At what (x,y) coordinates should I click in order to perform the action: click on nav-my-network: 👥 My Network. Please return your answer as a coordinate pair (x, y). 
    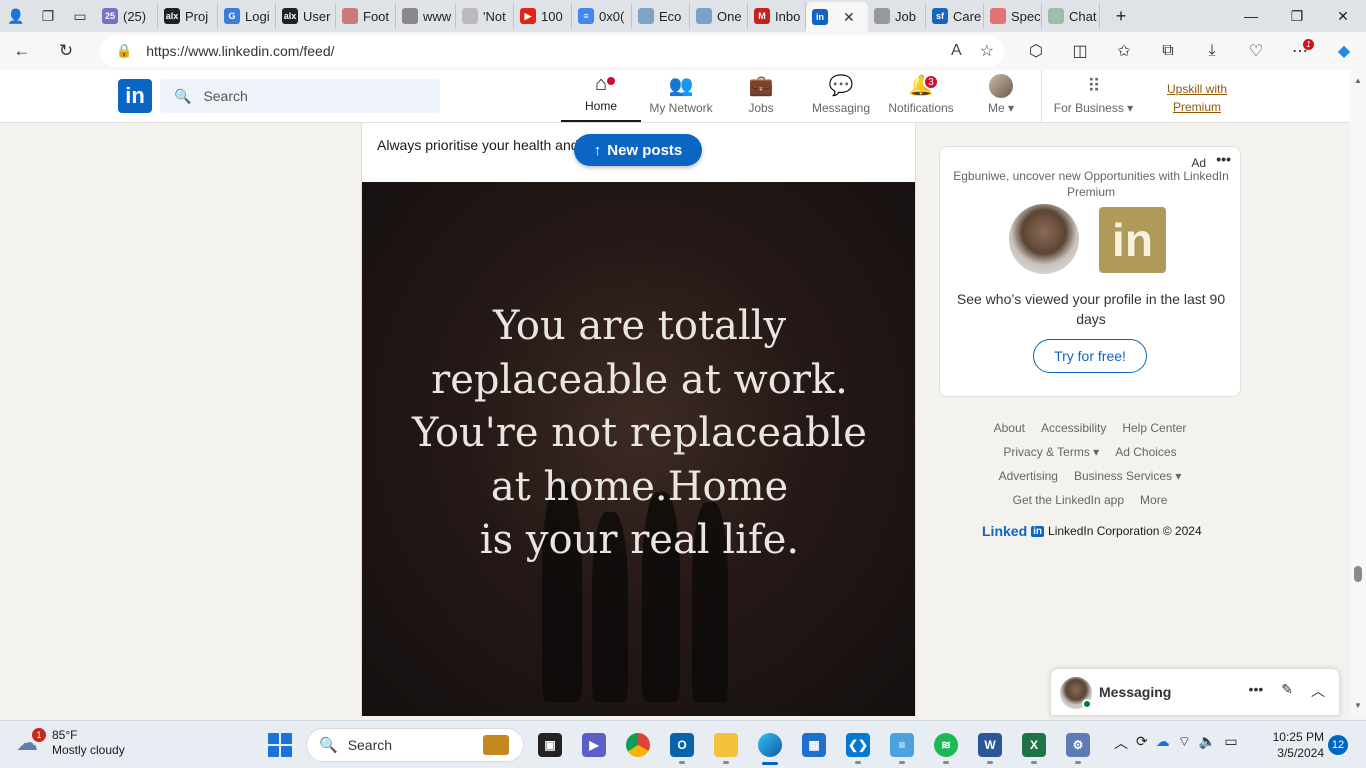
    Looking at the image, I should click on (681, 96).